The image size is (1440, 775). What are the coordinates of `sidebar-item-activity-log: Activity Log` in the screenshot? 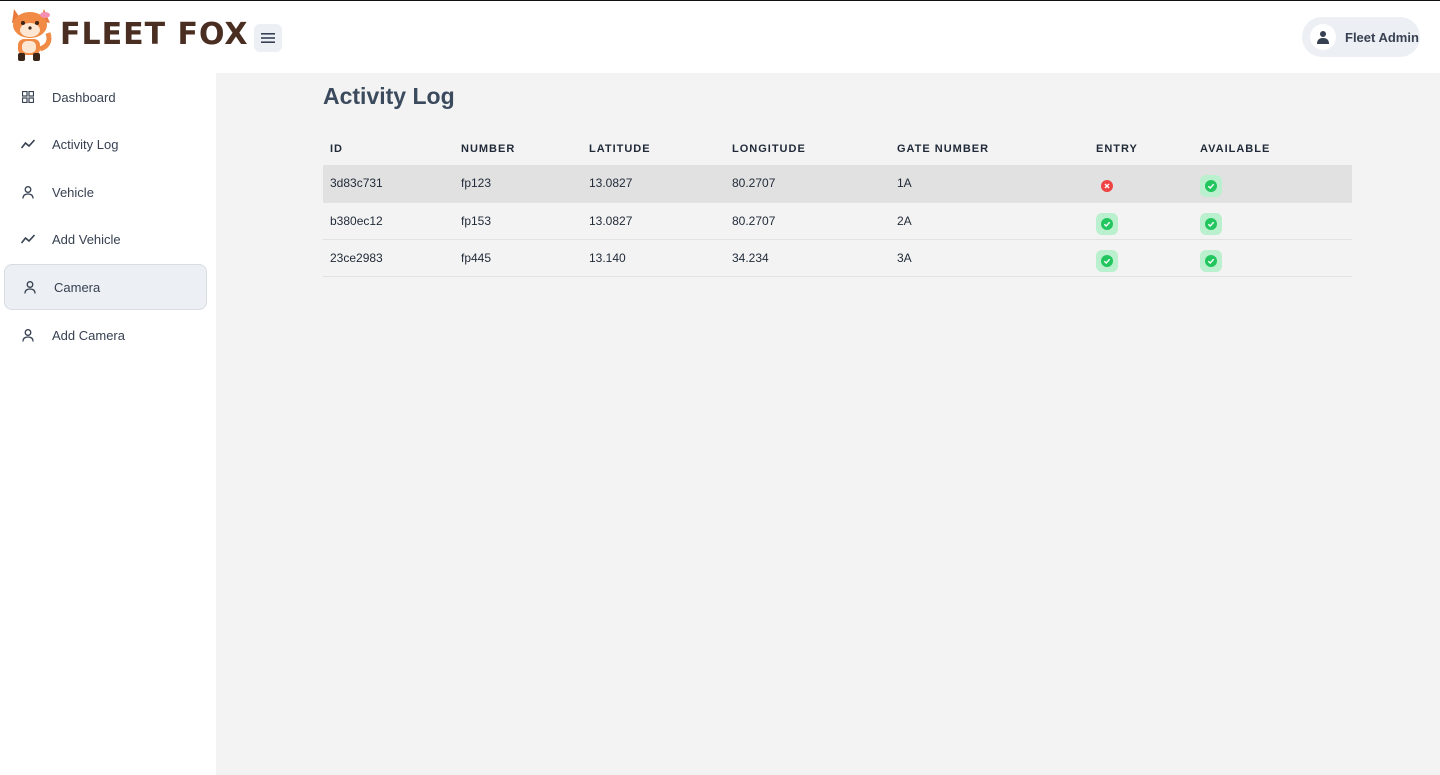 It's located at (105, 144).